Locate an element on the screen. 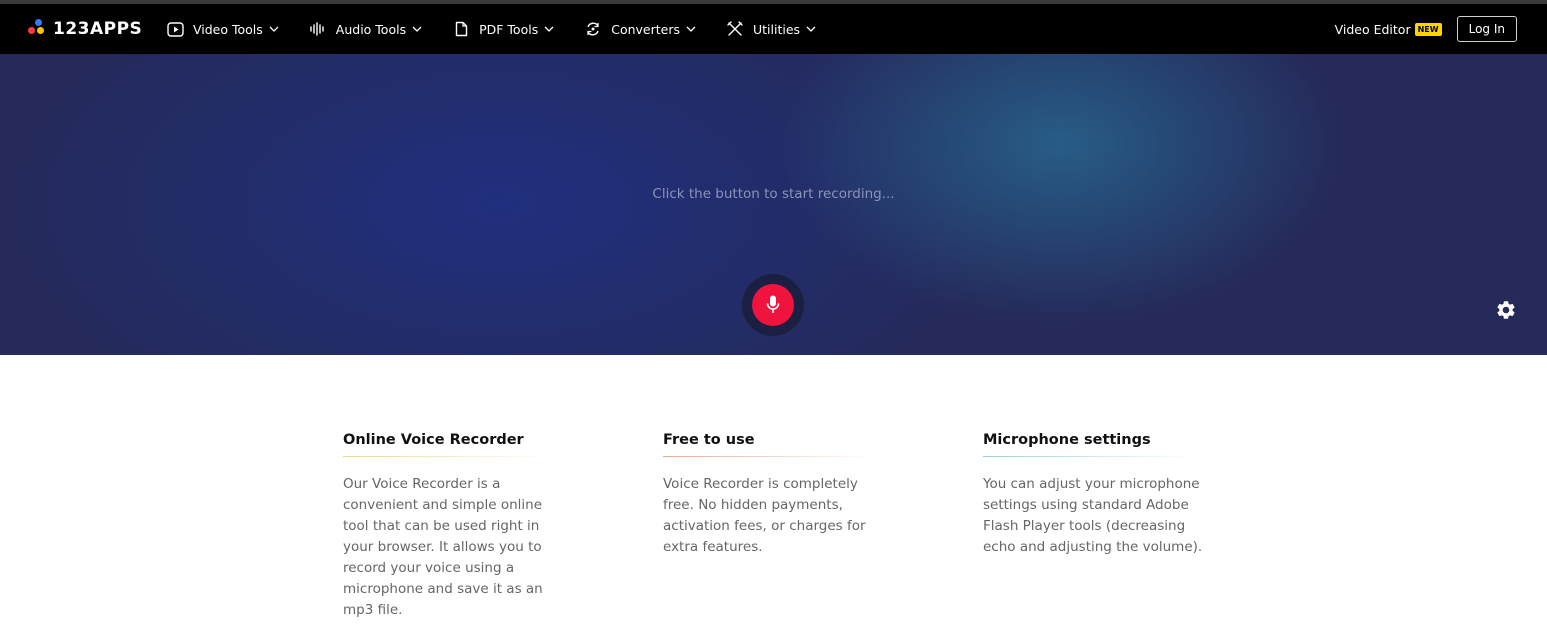 The image size is (1547, 630). menu-utilities-label: Utilities is located at coordinates (777, 29).